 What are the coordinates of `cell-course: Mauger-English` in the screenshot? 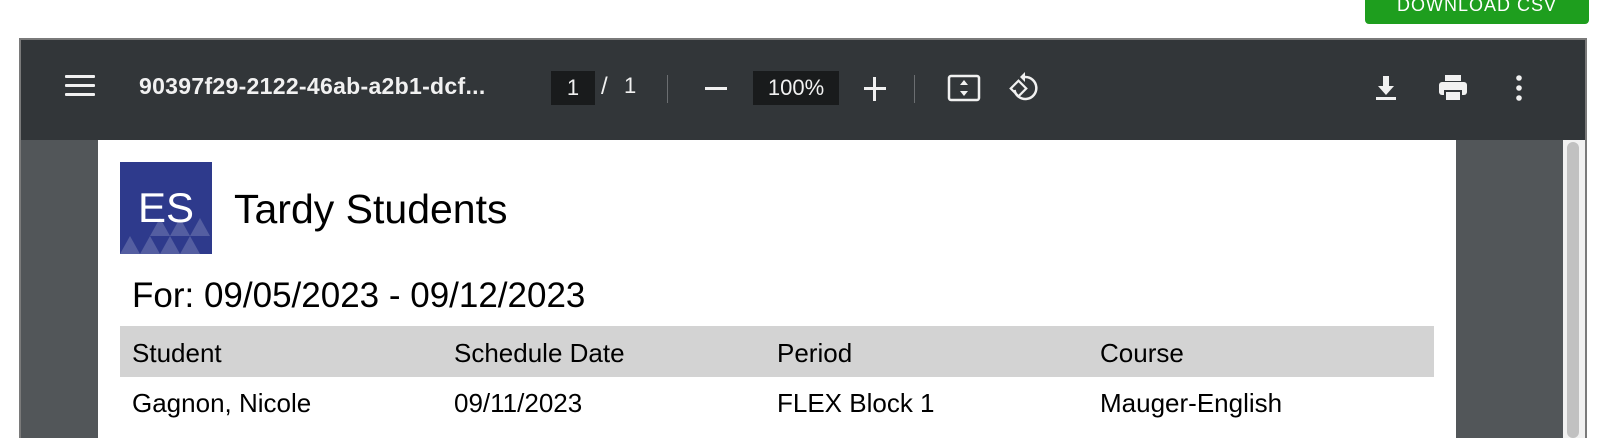 It's located at (1191, 403).